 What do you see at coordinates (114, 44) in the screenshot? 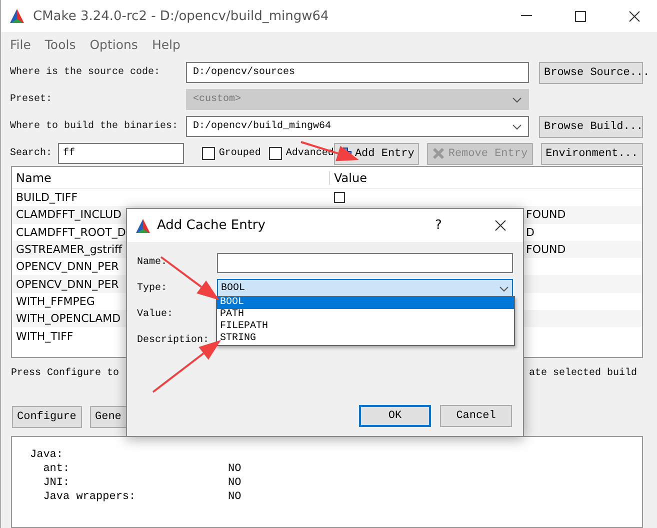
I see `menu-item: Options` at bounding box center [114, 44].